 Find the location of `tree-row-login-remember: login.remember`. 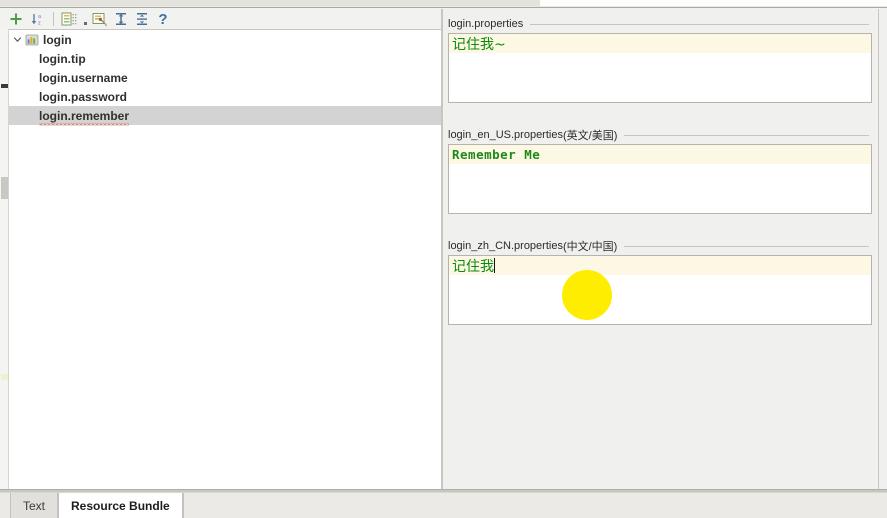

tree-row-login-remember: login.remember is located at coordinates (220, 116).